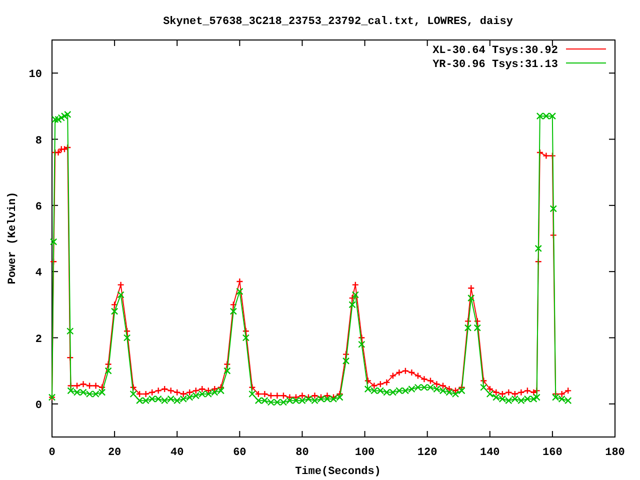  I want to click on tick-label: 10, so click(35, 75).